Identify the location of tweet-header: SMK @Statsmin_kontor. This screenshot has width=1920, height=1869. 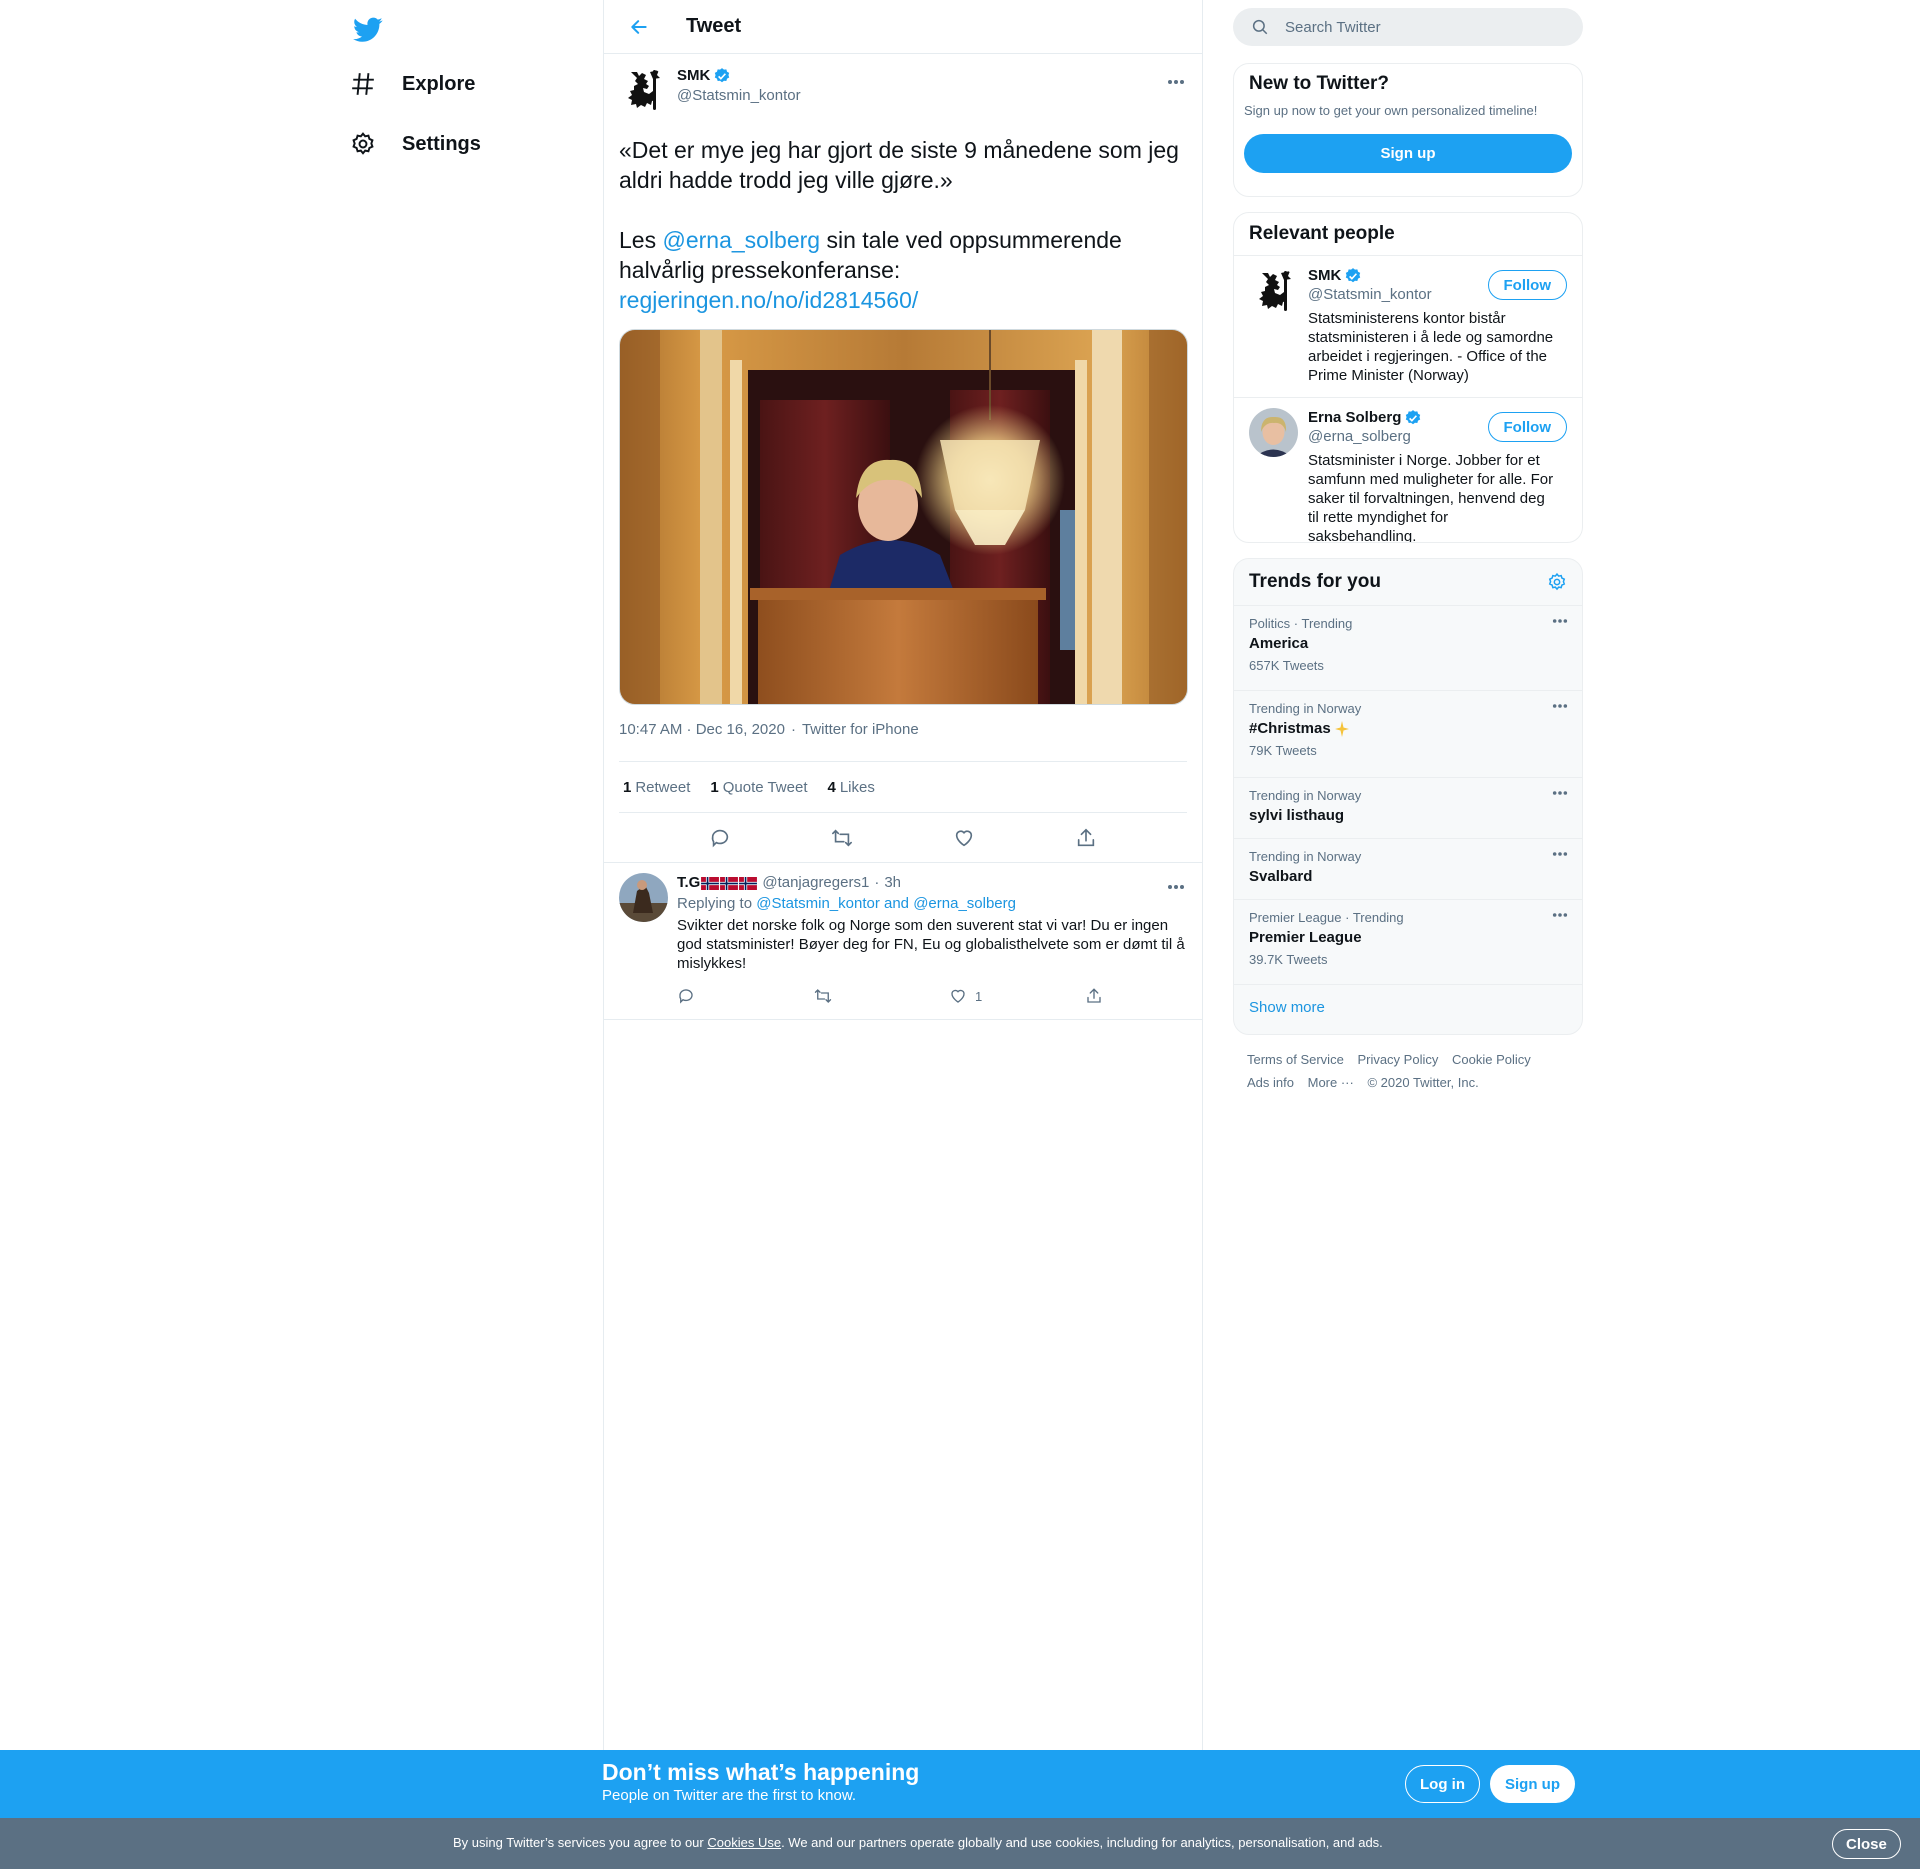
(903, 92).